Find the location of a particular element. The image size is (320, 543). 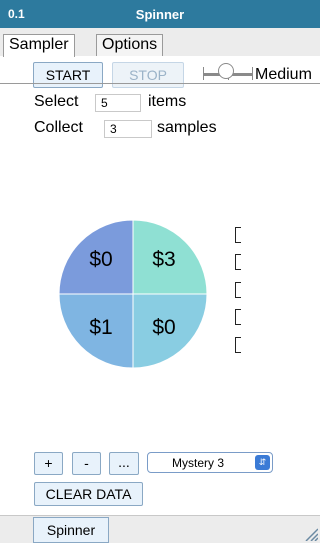

title-bar: 0.1 Spinner is located at coordinates (160, 14).